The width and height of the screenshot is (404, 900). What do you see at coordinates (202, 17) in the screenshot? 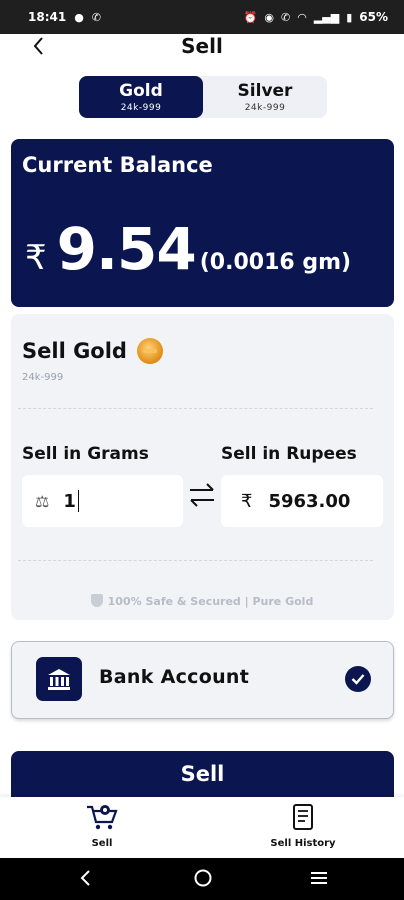
I see `status-bar: 18:41 ● ✆ ⏰ ◉ ✆ ◠ ▂▄▆ ▮ 65%` at bounding box center [202, 17].